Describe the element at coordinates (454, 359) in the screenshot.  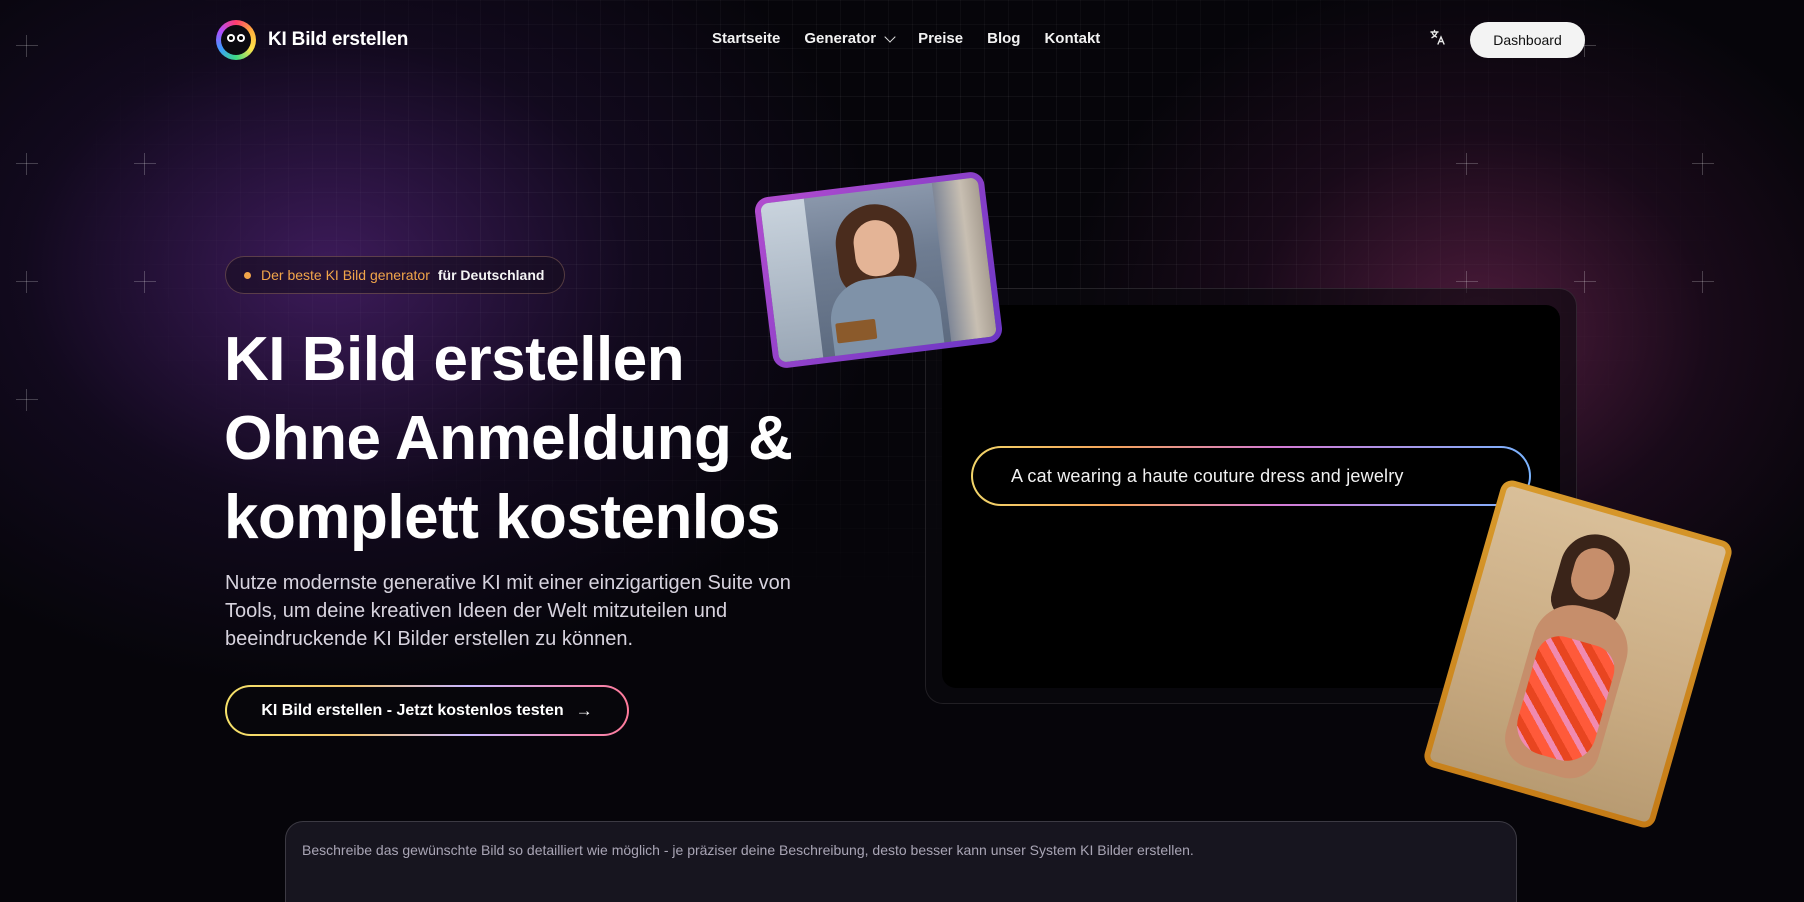
I see `hero-title-line: KI Bild erstellen` at that location.